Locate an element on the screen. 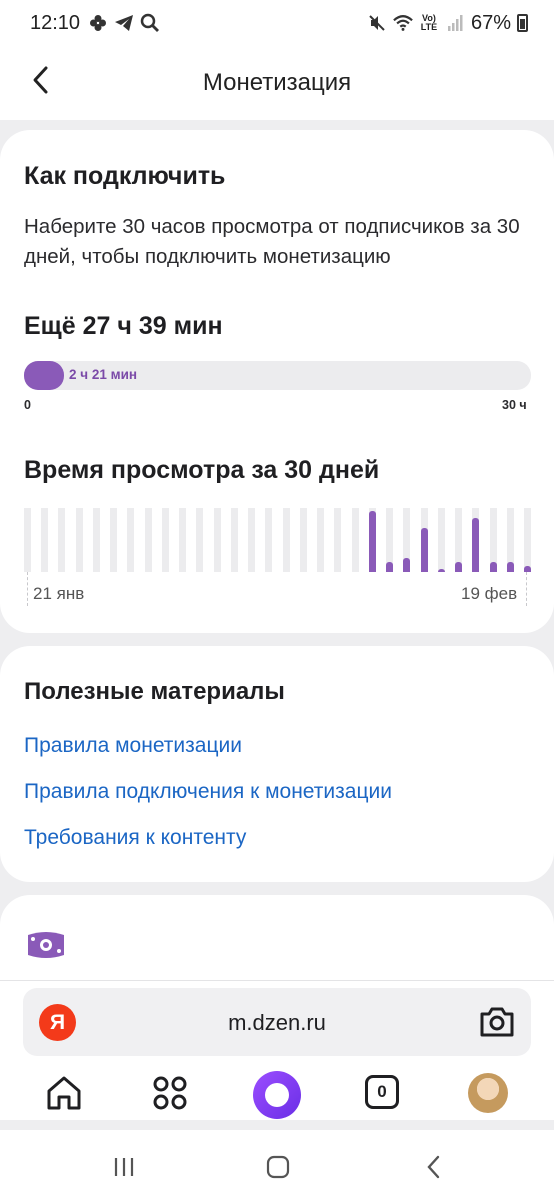  page-title: Монетизация is located at coordinates (277, 82).